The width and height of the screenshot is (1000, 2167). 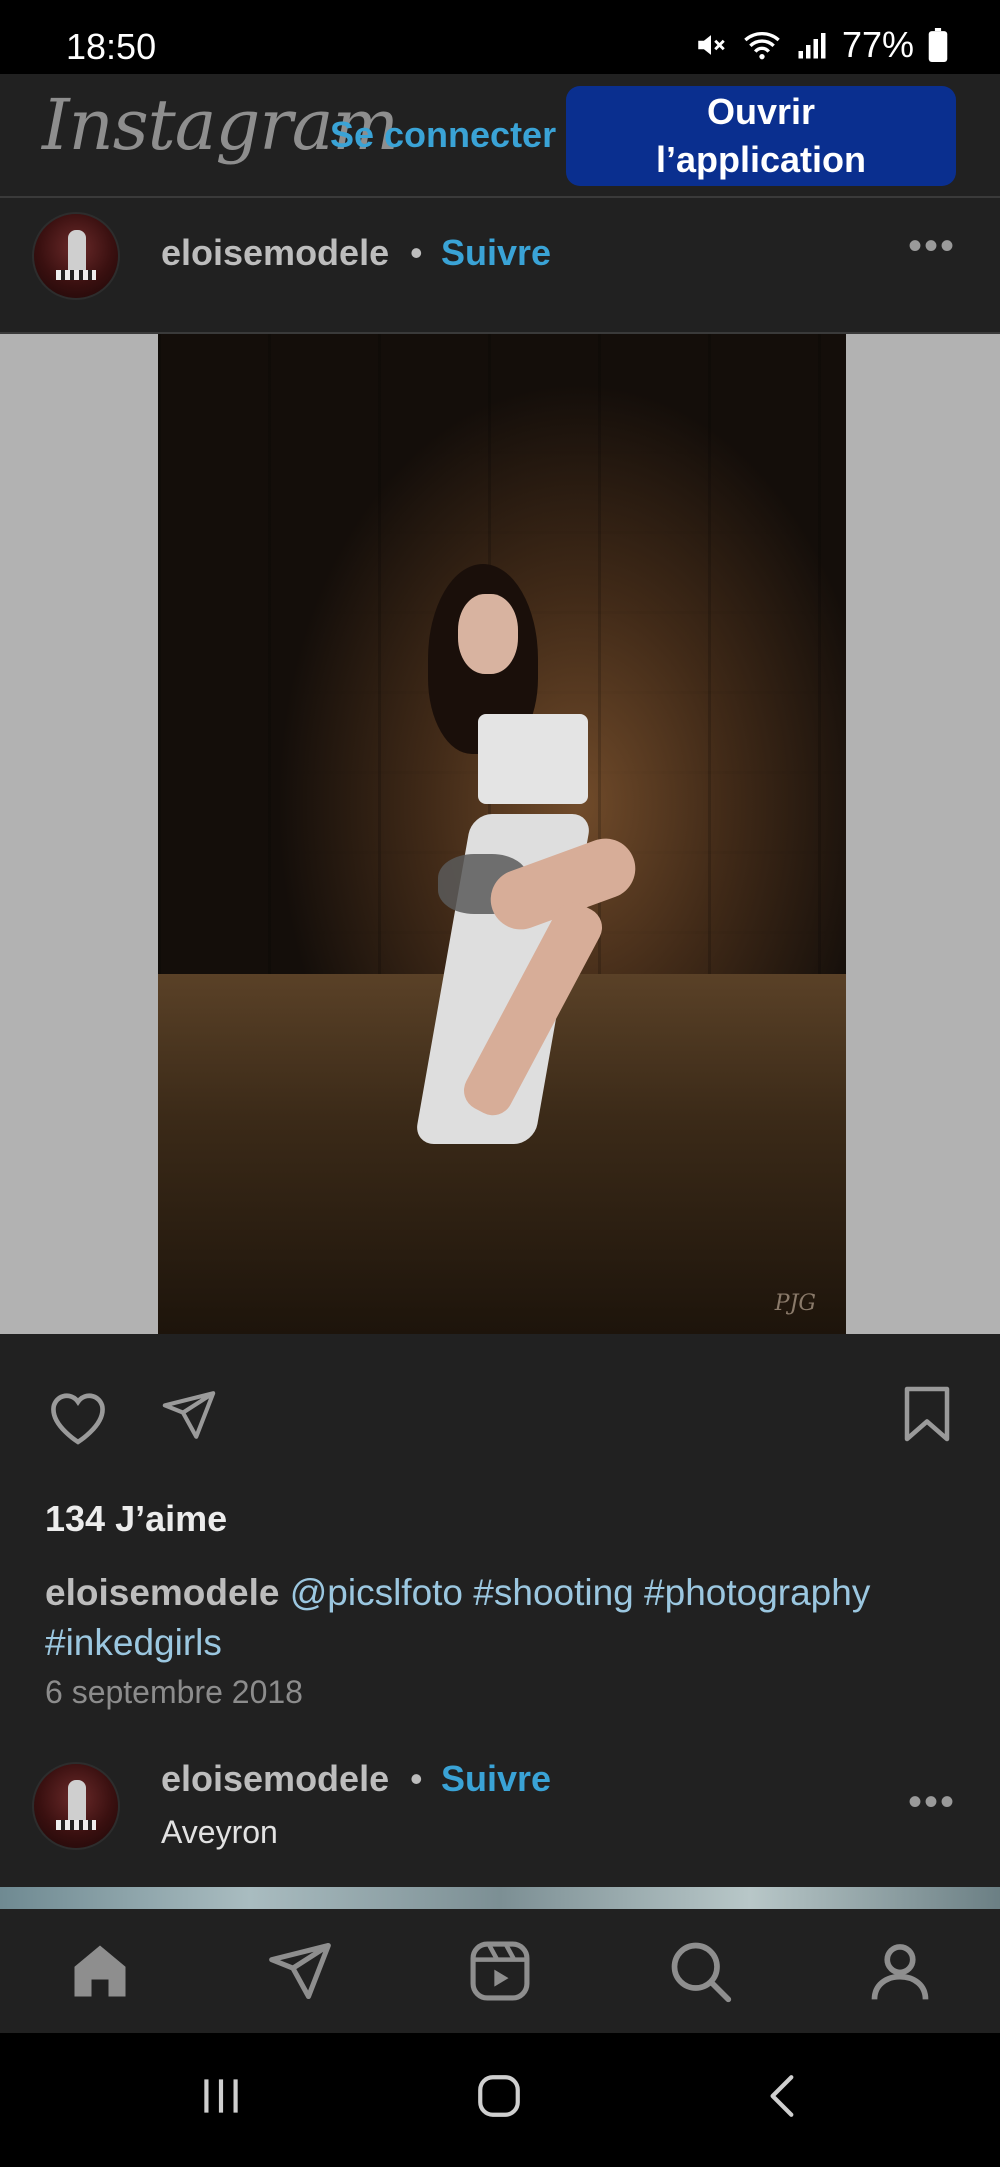 What do you see at coordinates (877, 44) in the screenshot?
I see `battery-level: 77%` at bounding box center [877, 44].